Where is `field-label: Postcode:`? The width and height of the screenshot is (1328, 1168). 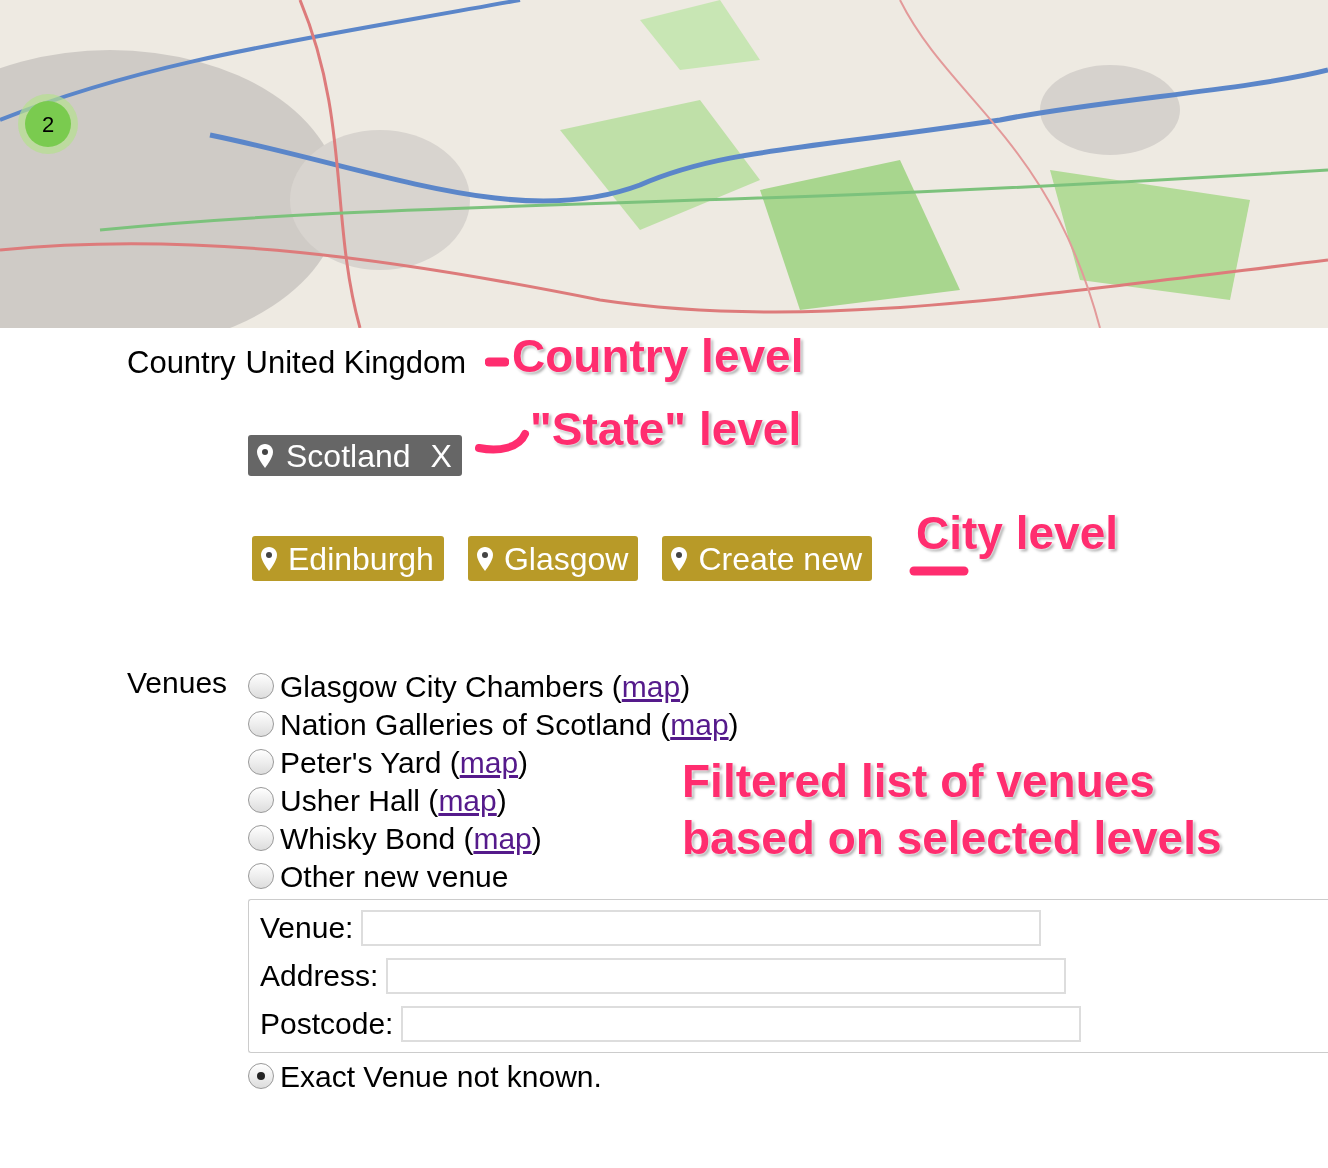
field-label: Postcode: is located at coordinates (327, 1024).